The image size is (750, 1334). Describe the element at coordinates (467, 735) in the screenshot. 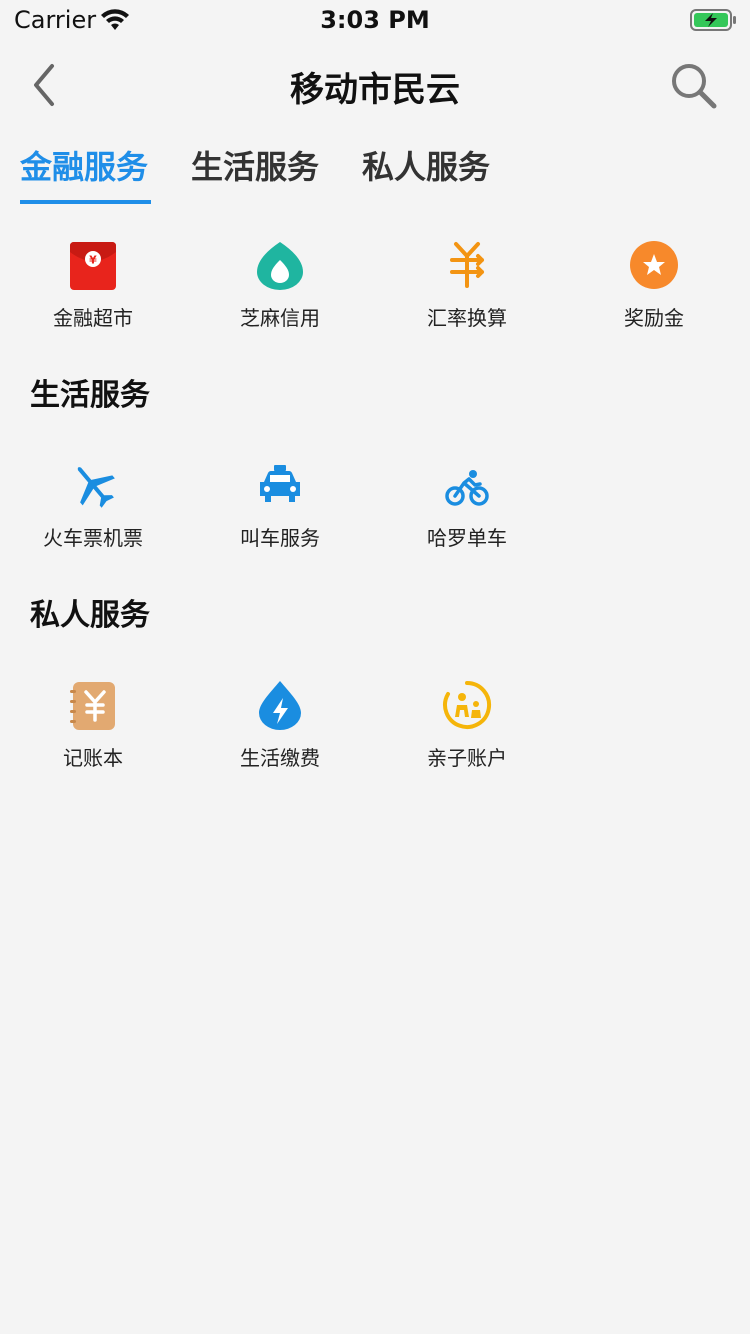

I see `family-account-item: 亲子账户` at that location.